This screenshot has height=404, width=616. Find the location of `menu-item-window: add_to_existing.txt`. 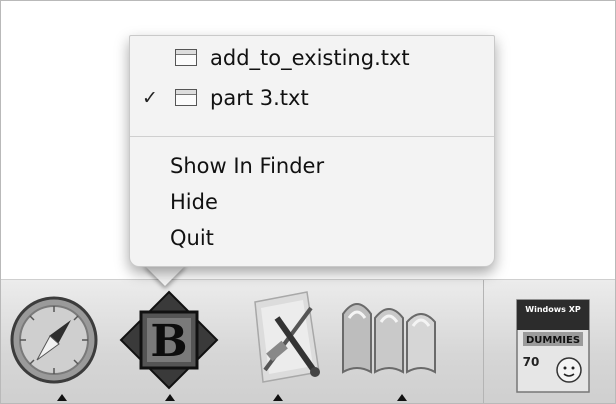

menu-item-window: add_to_existing.txt is located at coordinates (312, 58).